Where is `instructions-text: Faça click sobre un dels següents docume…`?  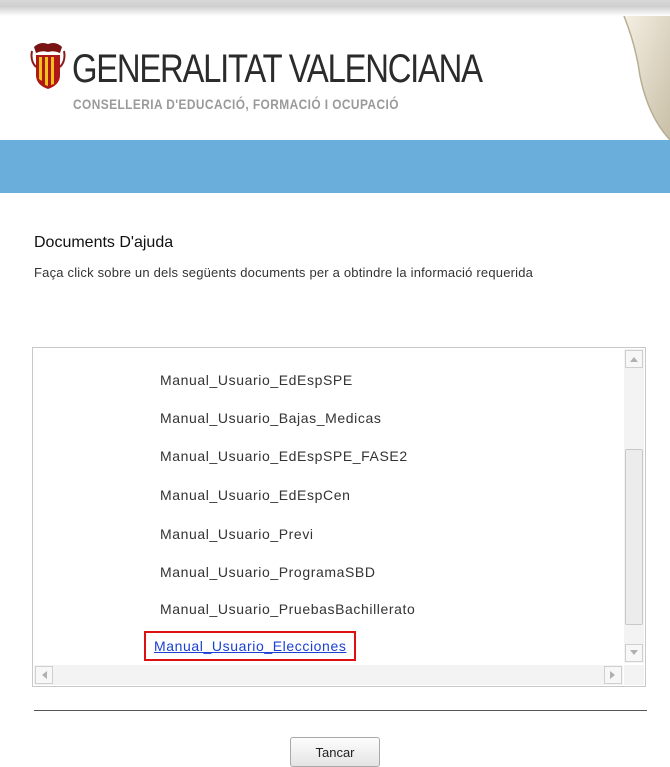
instructions-text: Faça click sobre un dels següents docume… is located at coordinates (284, 272).